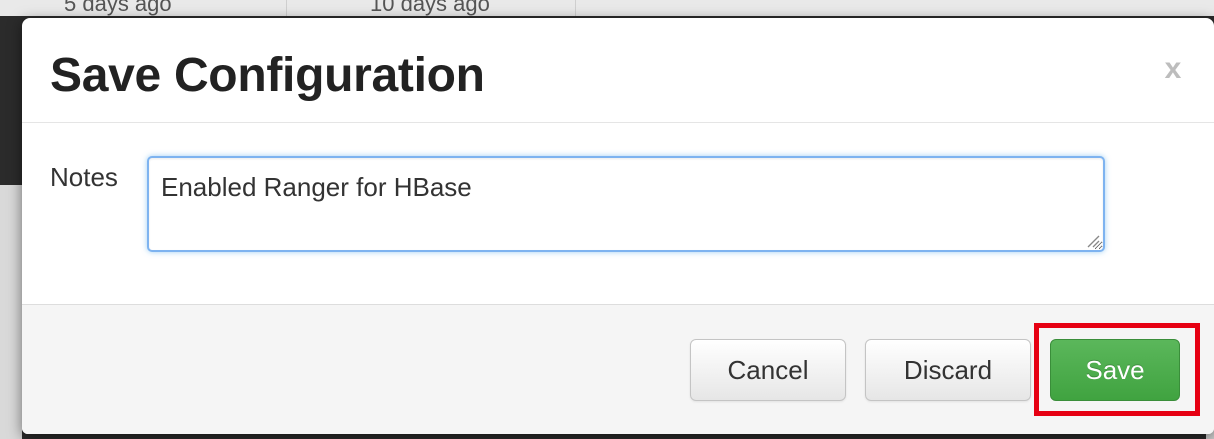  What do you see at coordinates (1093, 241) in the screenshot?
I see `resize-grip-icon` at bounding box center [1093, 241].